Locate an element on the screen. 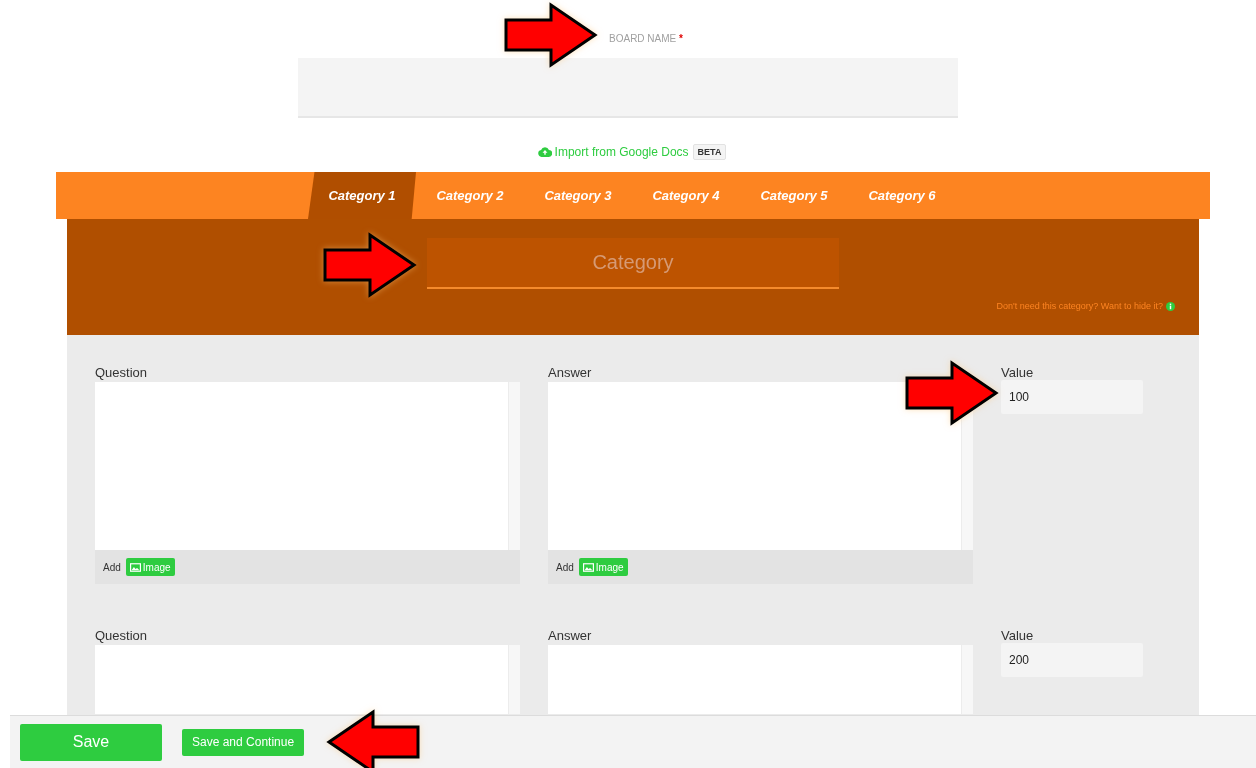 The image size is (1256, 768). save-and-continue-button: Save and Continue is located at coordinates (243, 742).